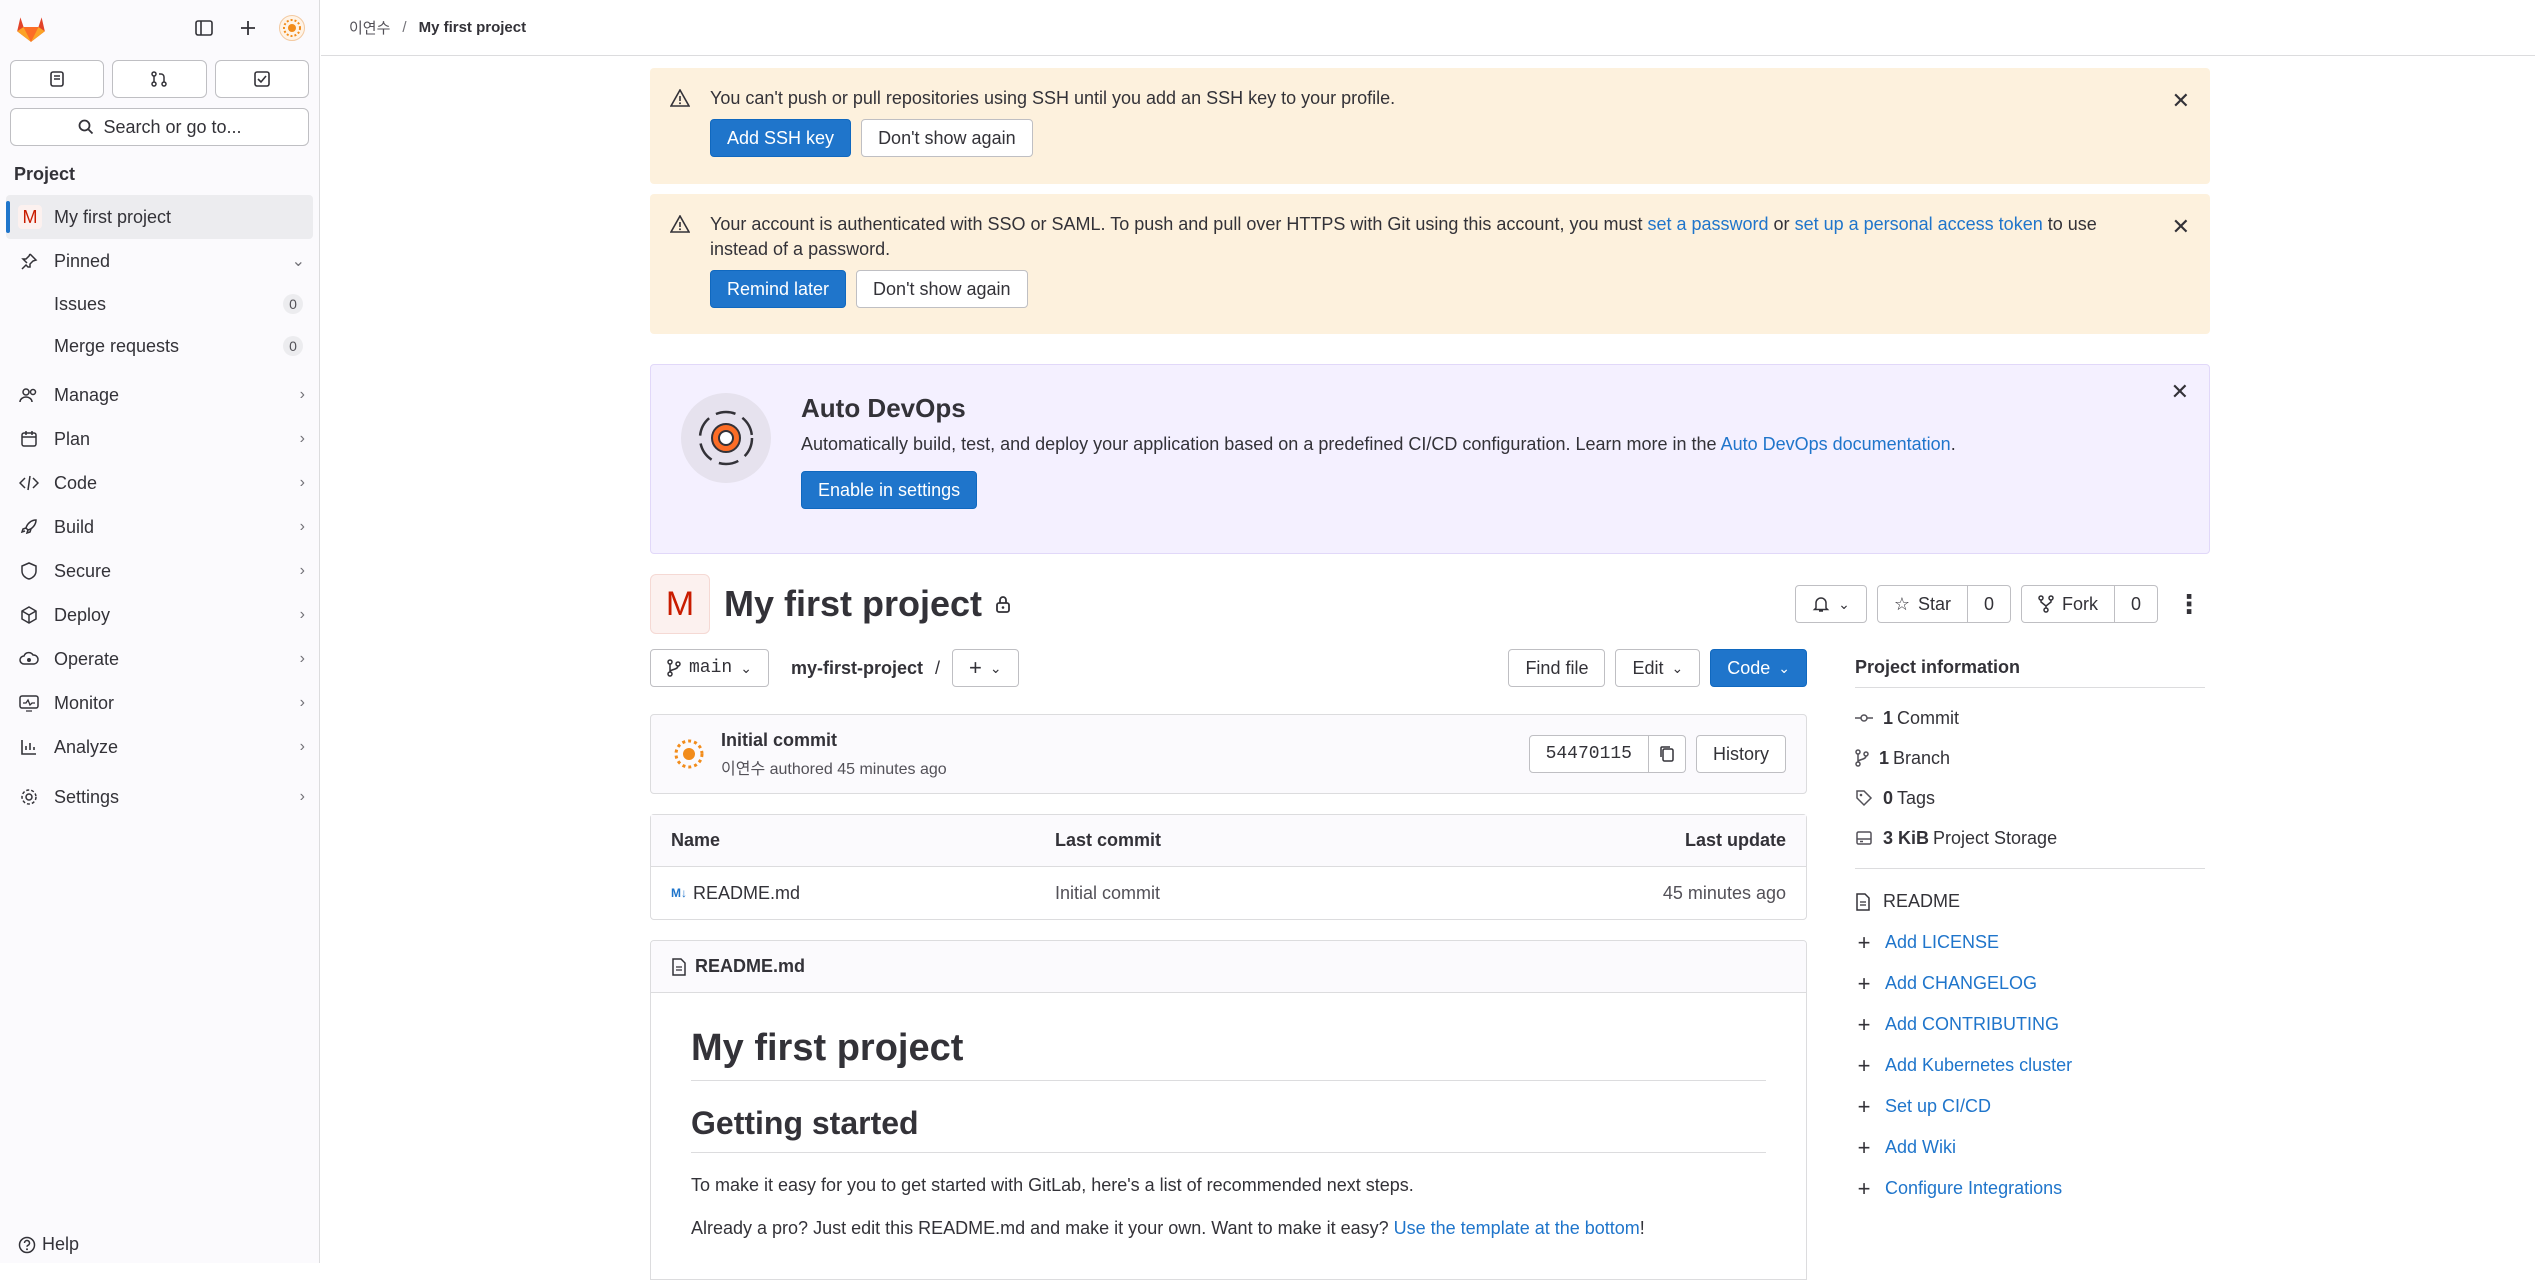 The width and height of the screenshot is (2535, 1280). Describe the element at coordinates (1922, 604) in the screenshot. I see `star-button: ☆ Star` at that location.